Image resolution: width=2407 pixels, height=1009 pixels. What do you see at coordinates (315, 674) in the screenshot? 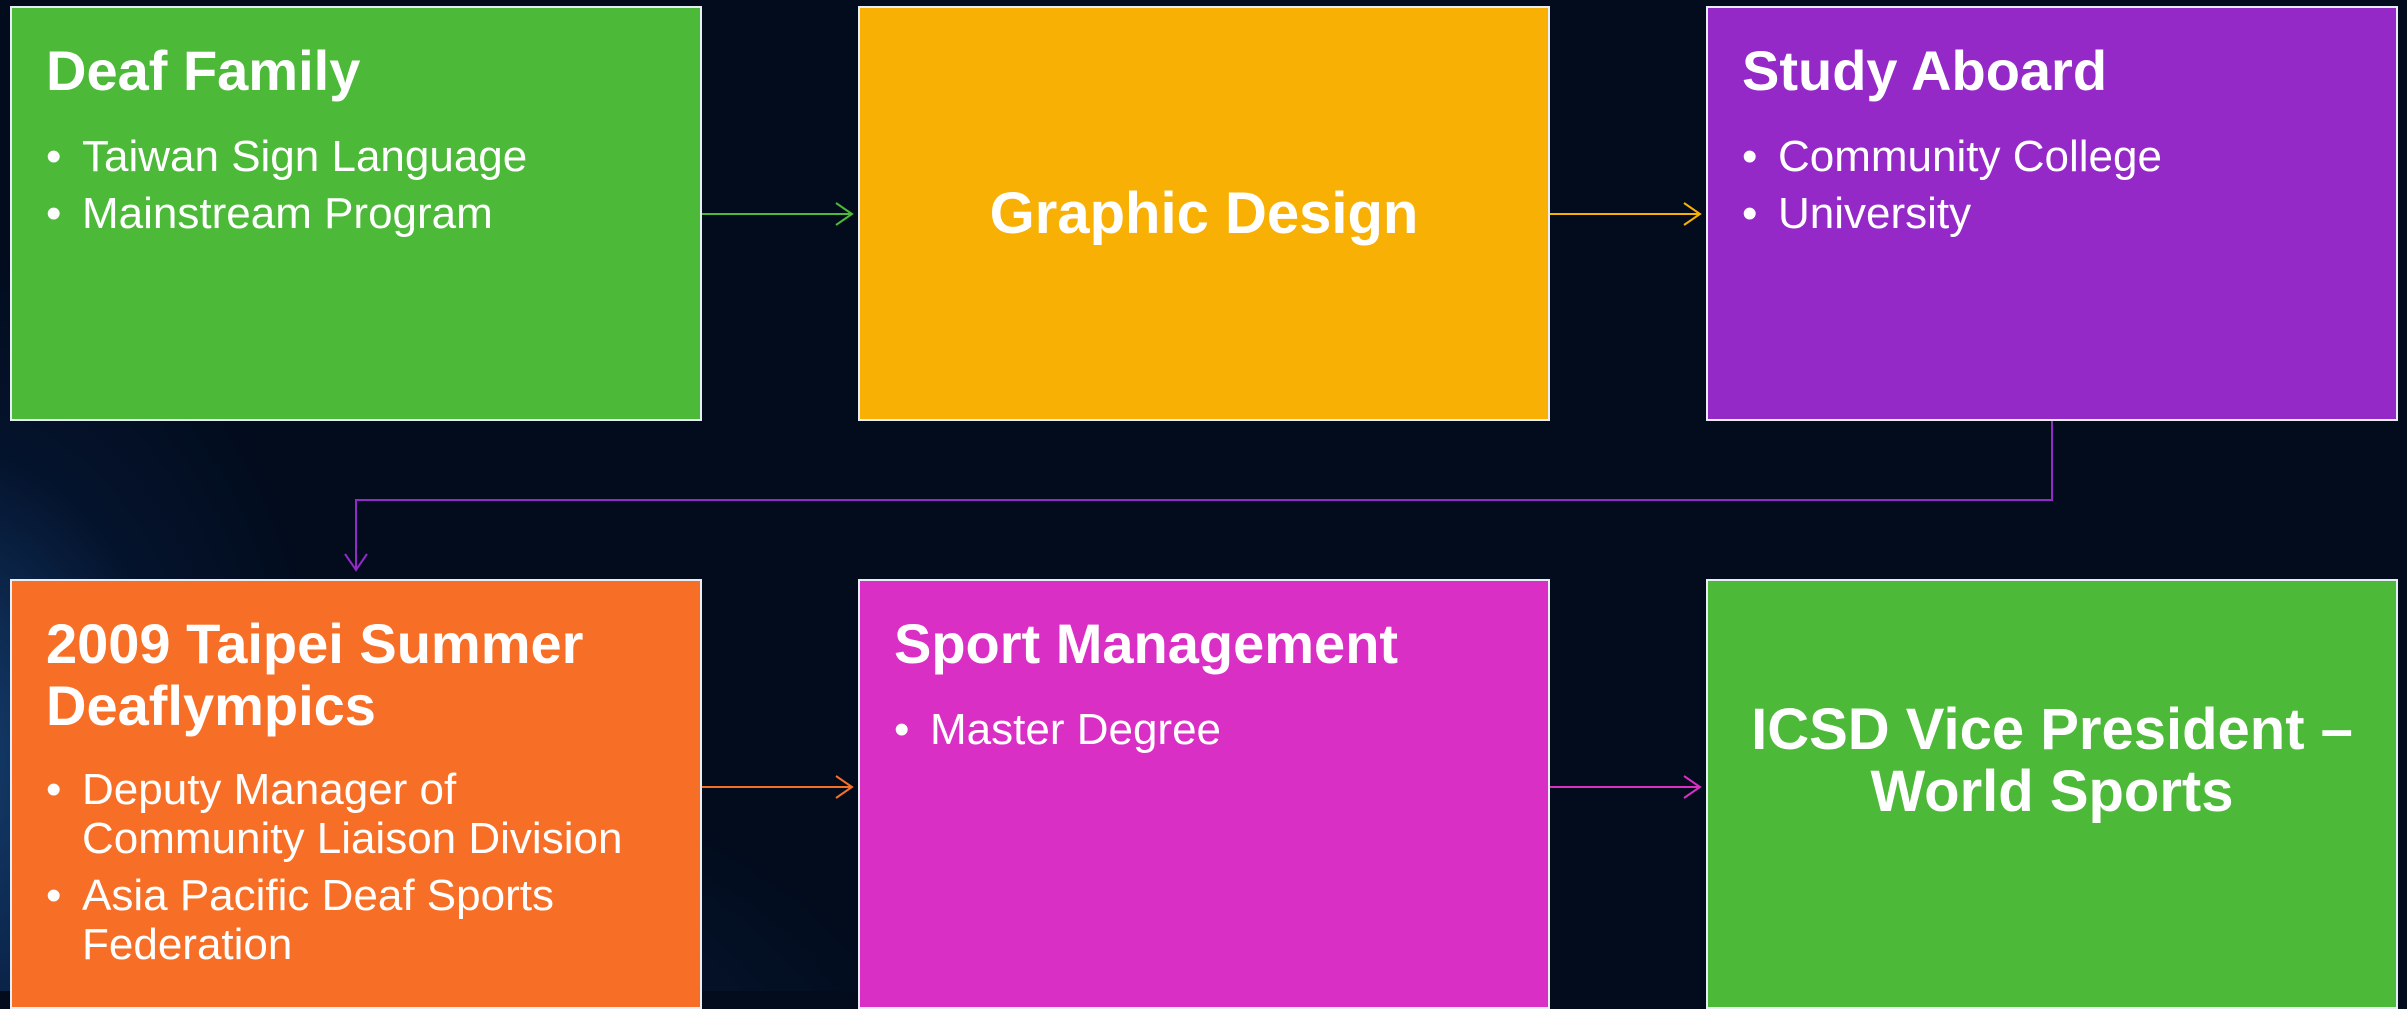
I see `node-title: 2009 Taipei Summer Deaflympics` at bounding box center [315, 674].